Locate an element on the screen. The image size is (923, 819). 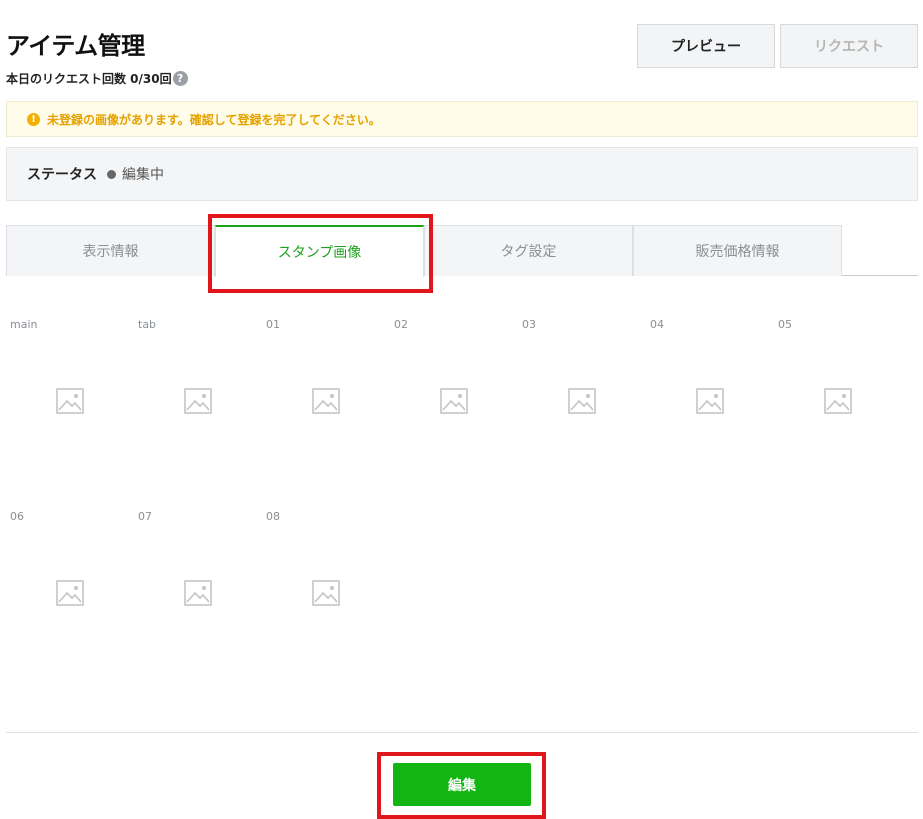
stamp-slot-01: 01 is located at coordinates (326, 414).